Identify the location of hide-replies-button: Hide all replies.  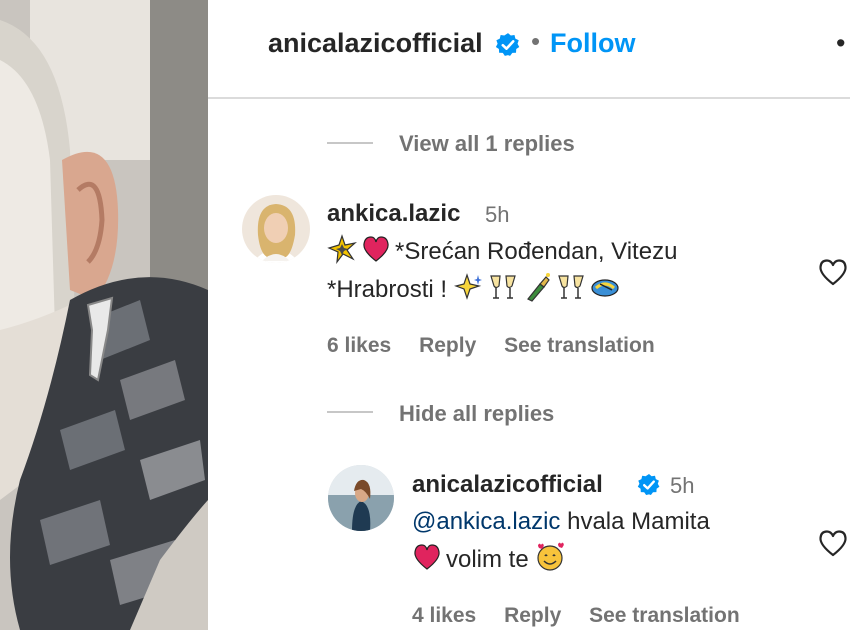
(476, 414).